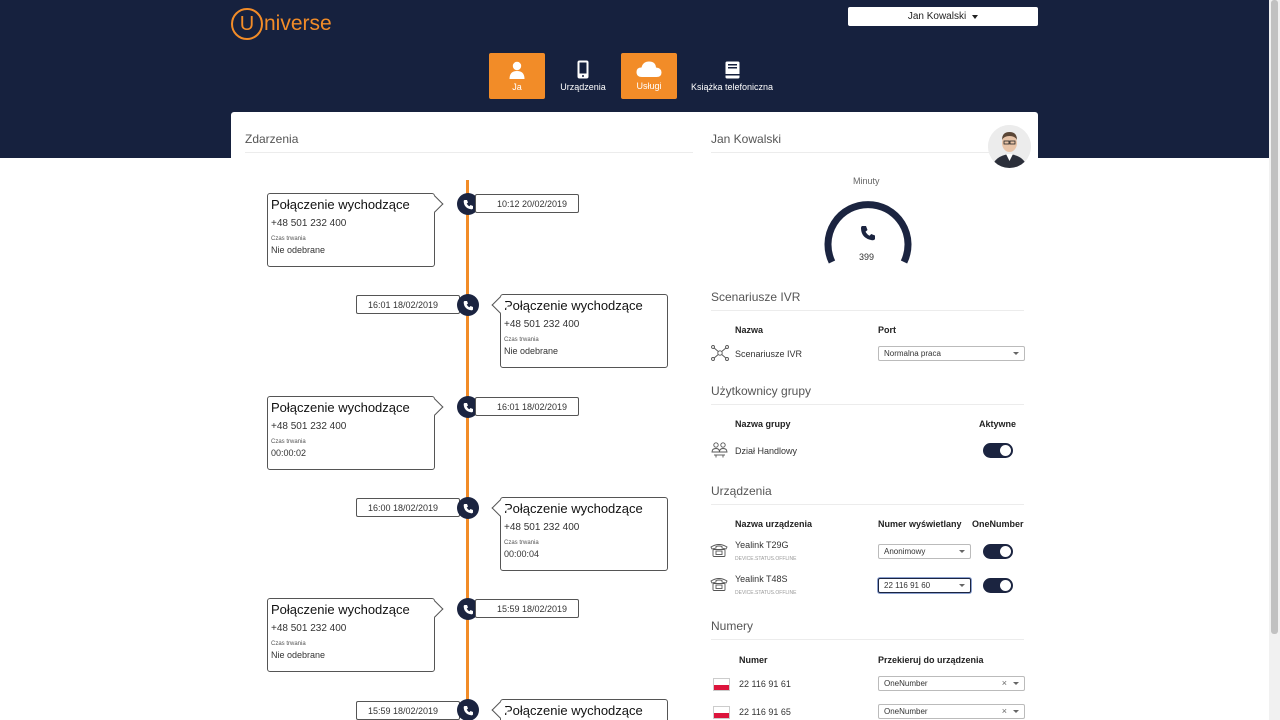 This screenshot has width=1280, height=720. What do you see at coordinates (719, 450) in the screenshot?
I see `group-icon` at bounding box center [719, 450].